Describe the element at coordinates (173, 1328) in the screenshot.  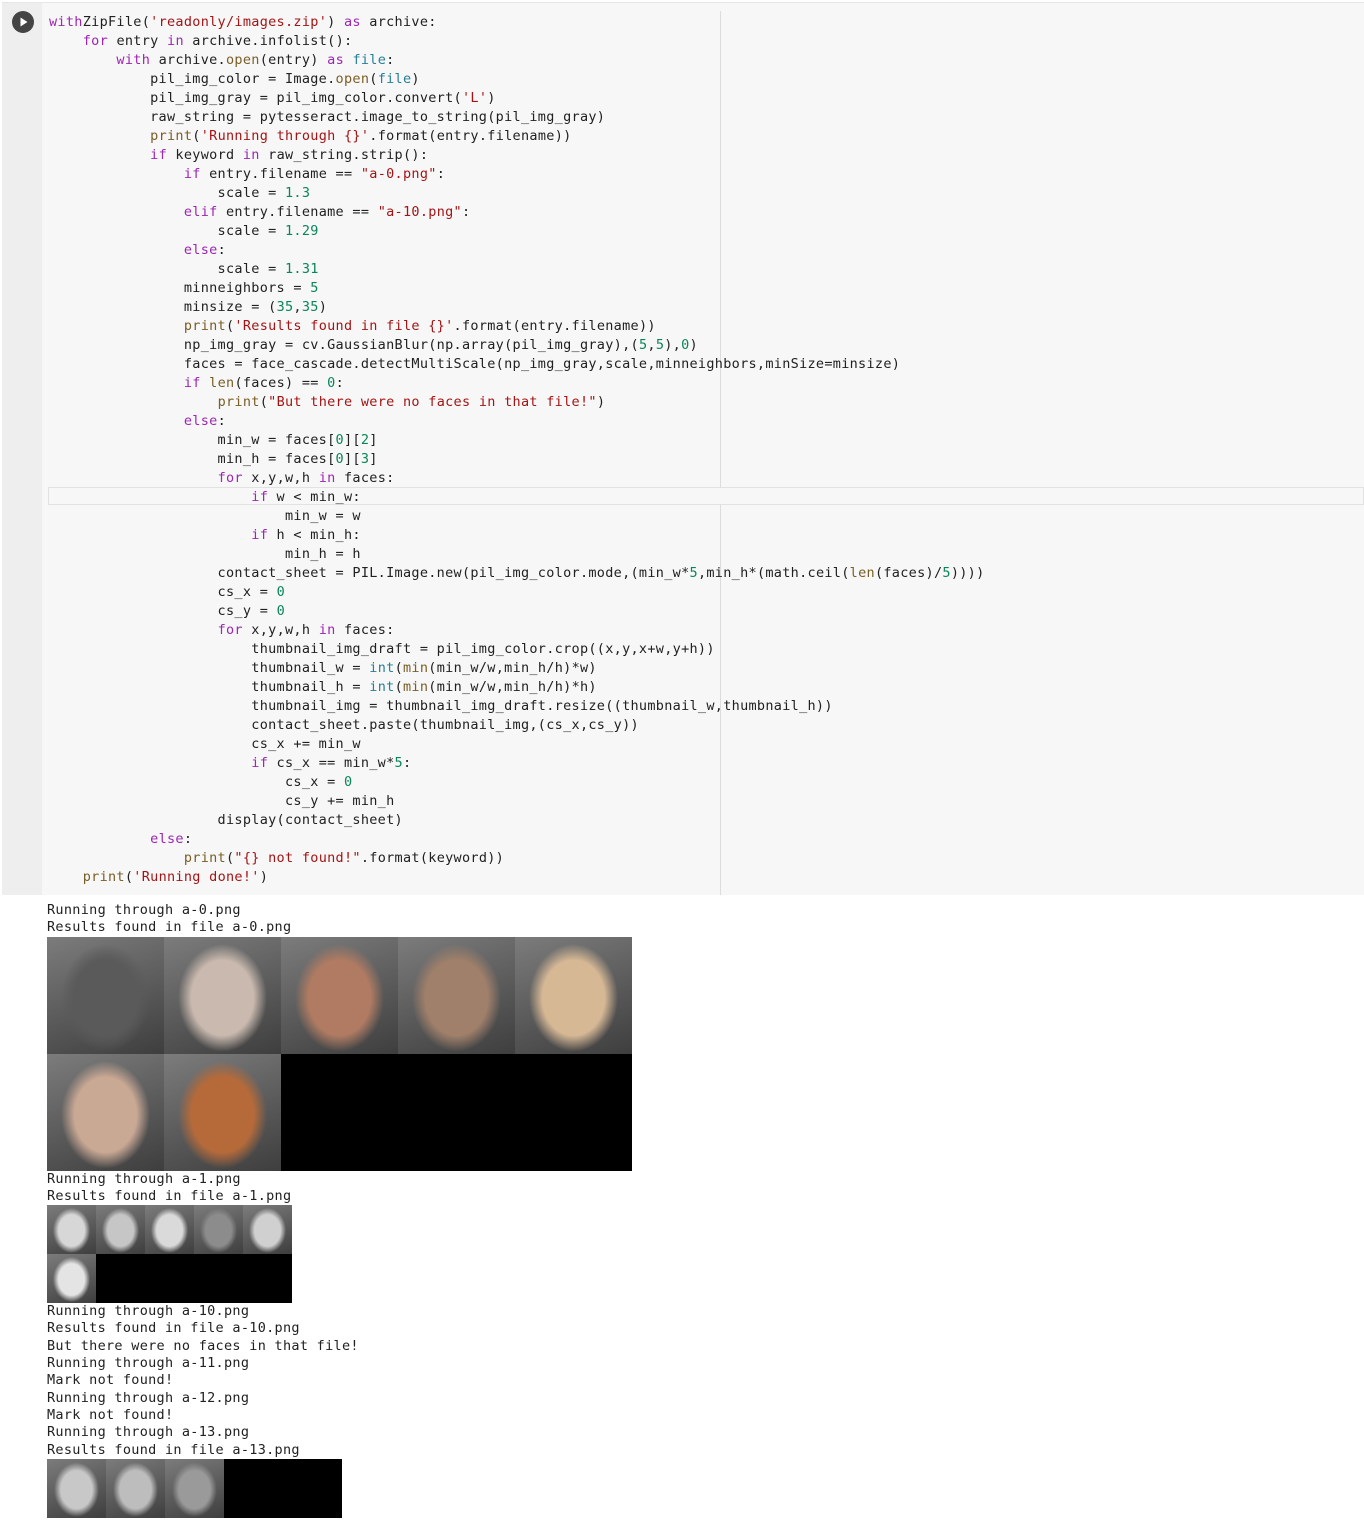
I see `output-line: Results found in file a-10.png` at that location.